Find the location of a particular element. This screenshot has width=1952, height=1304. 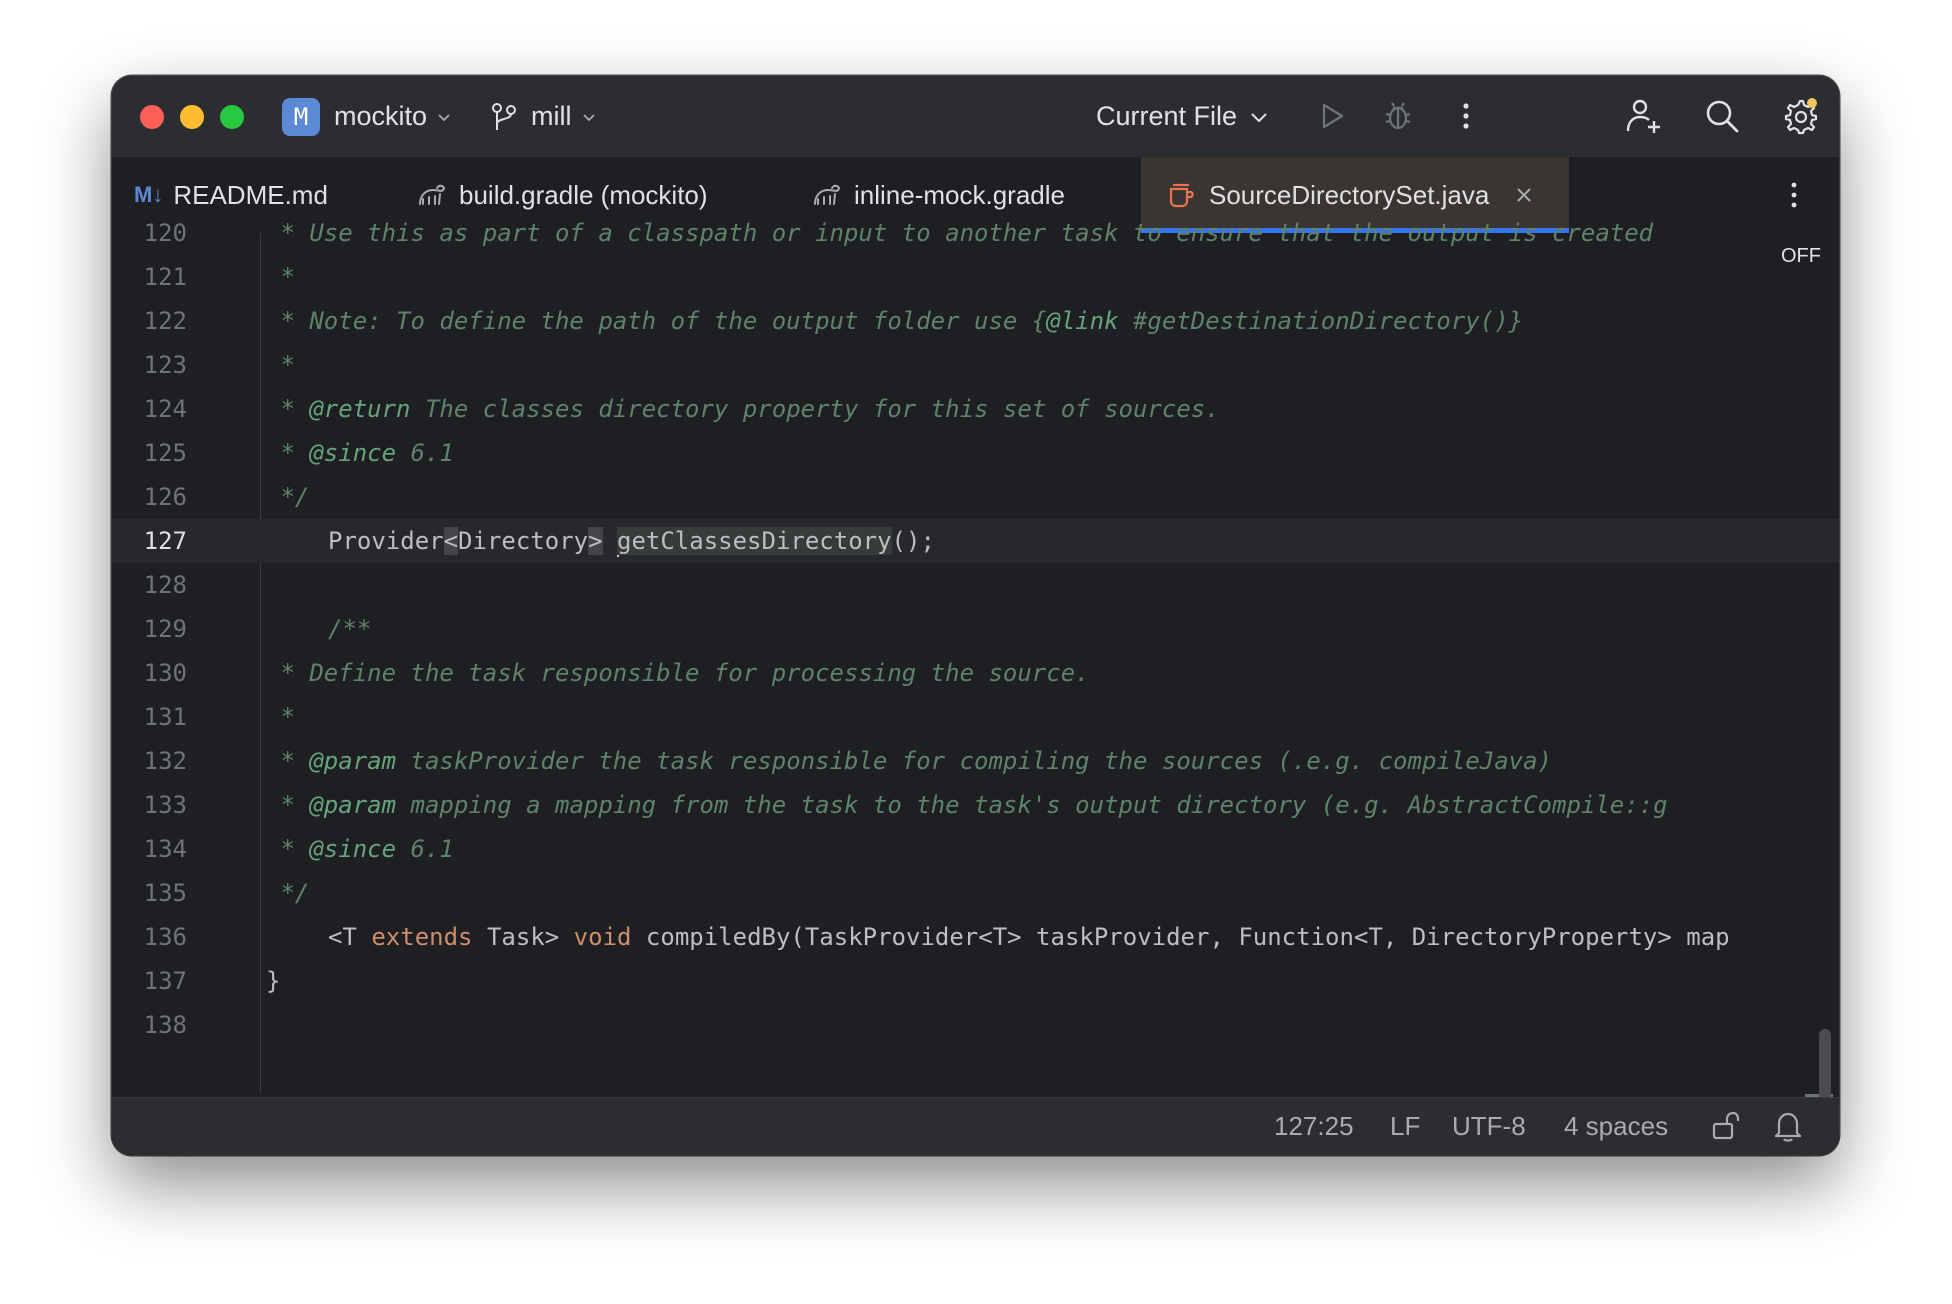

line-text: */ is located at coordinates (288, 497).